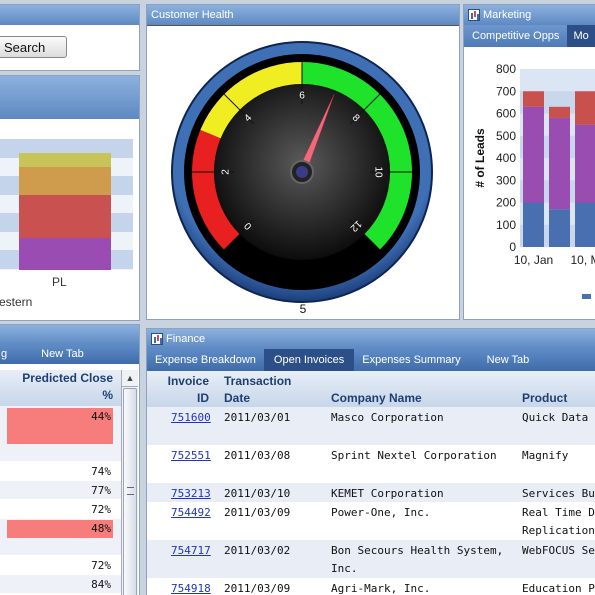 This screenshot has width=595, height=595. I want to click on header-id-label: ID, so click(203, 398).